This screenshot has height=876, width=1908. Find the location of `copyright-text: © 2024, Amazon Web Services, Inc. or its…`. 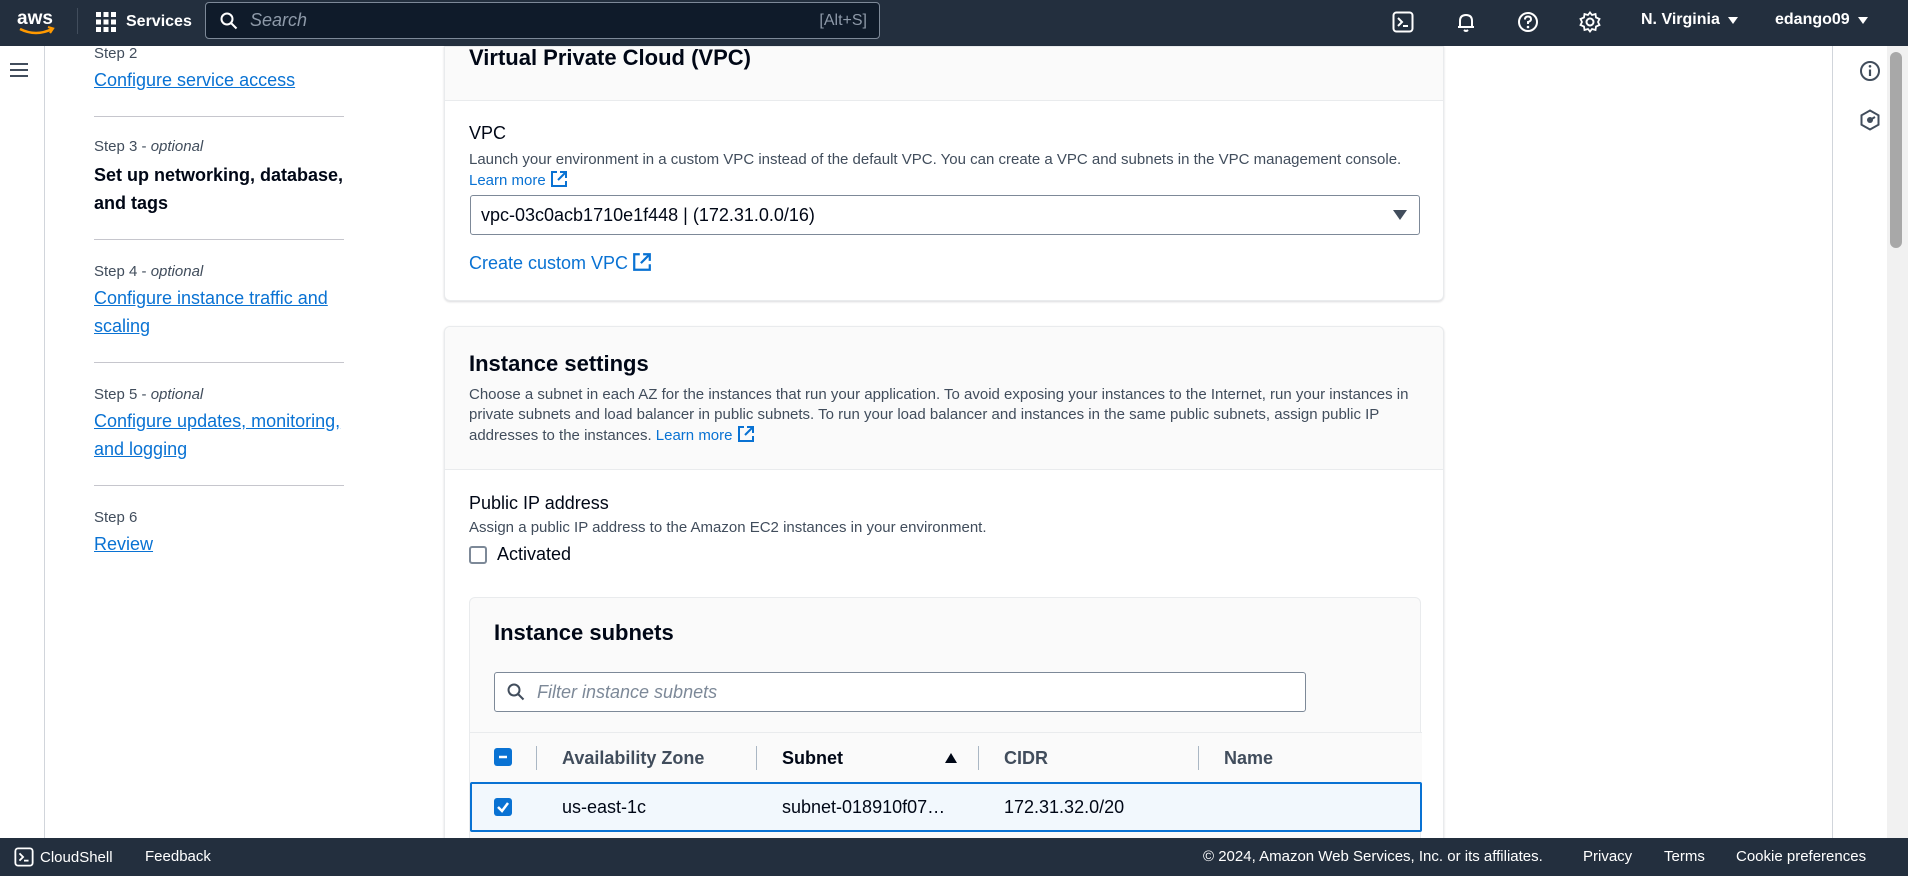

copyright-text: © 2024, Amazon Web Services, Inc. or its… is located at coordinates (1373, 856).